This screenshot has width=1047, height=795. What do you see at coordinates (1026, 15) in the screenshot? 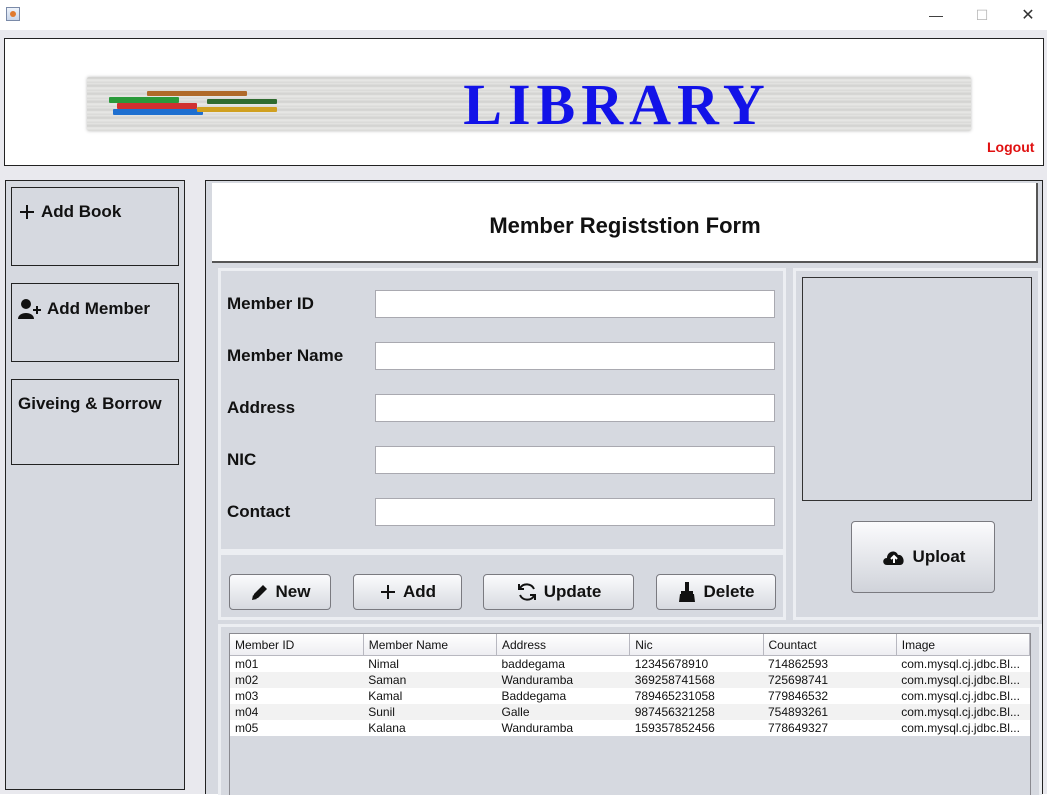
I see `close-button: ✕` at bounding box center [1026, 15].